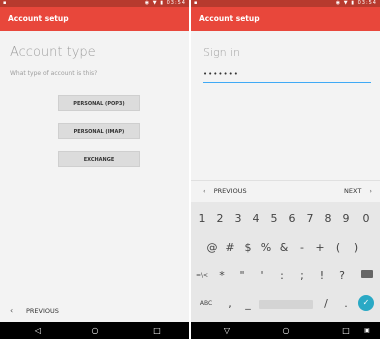 This screenshot has height=339, width=380. What do you see at coordinates (338, 248) in the screenshot?
I see `key: (` at bounding box center [338, 248].